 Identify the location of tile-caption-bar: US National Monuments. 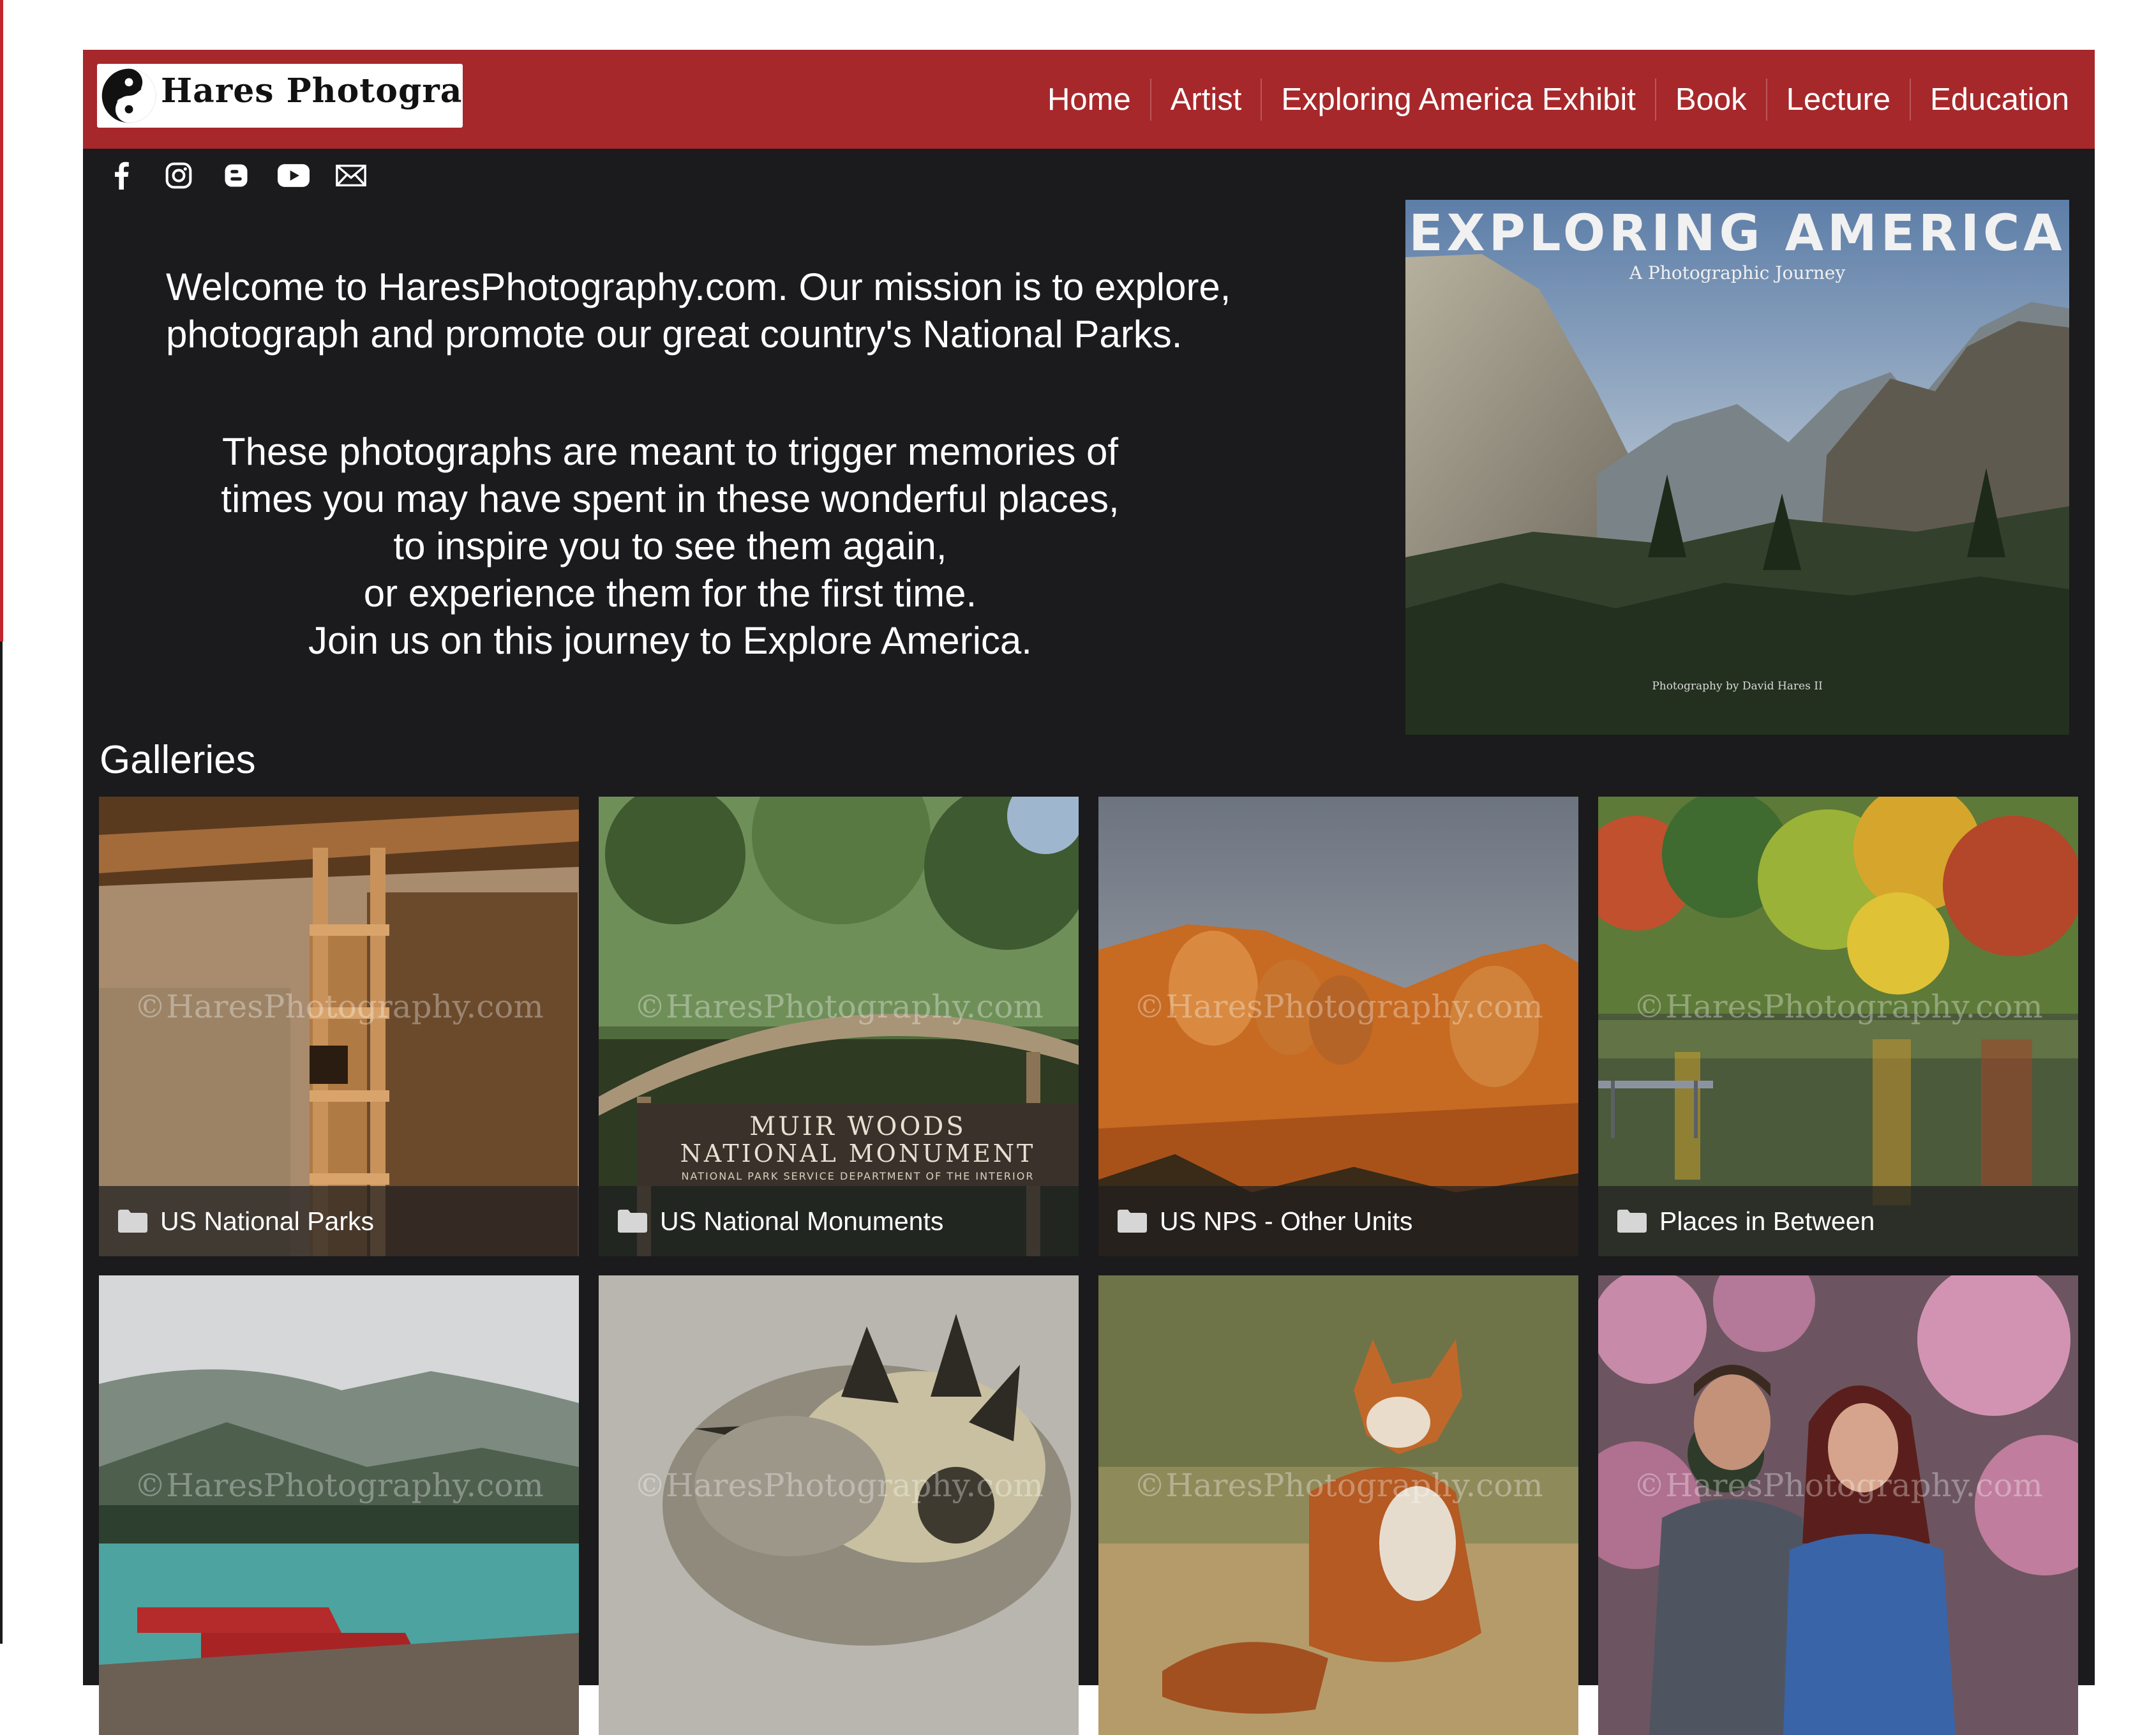
(839, 1221).